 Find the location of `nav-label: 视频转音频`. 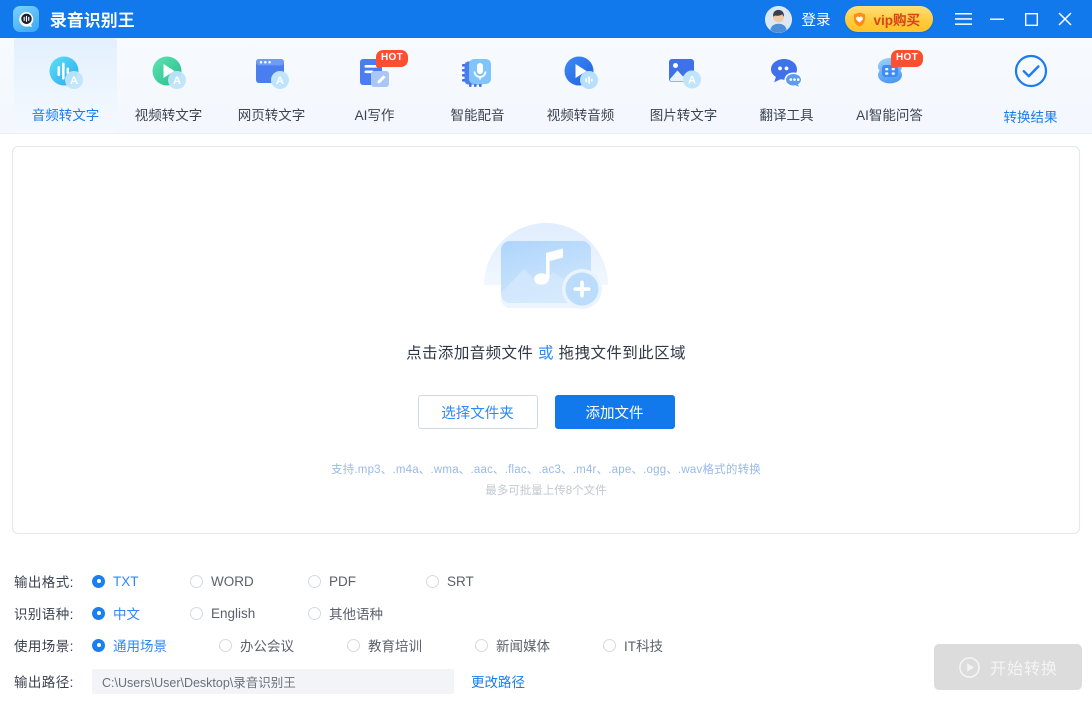

nav-label: 视频转音频 is located at coordinates (580, 115).